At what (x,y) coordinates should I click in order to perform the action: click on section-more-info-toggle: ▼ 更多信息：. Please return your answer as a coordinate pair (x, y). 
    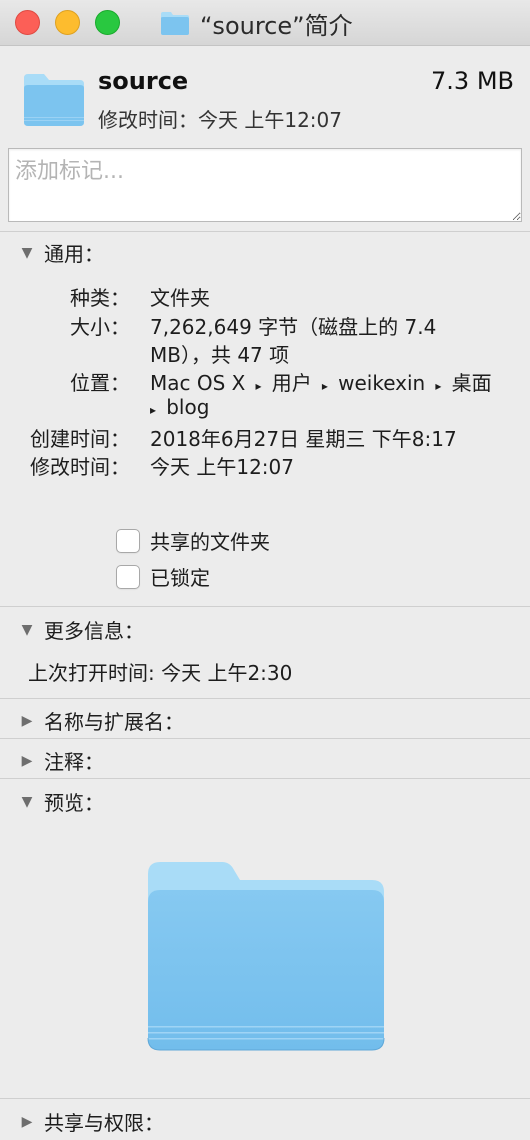
    Looking at the image, I should click on (81, 629).